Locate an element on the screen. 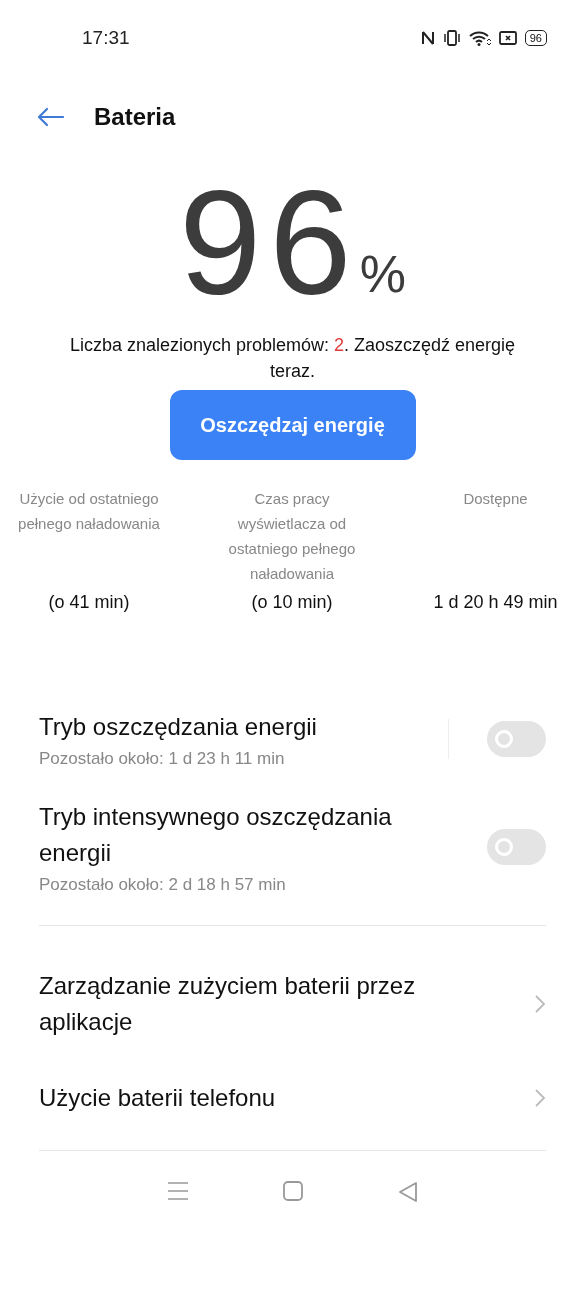 The width and height of the screenshot is (585, 1300). setting-title: Tryb intensywnego oszczędzania energii is located at coordinates (216, 835).